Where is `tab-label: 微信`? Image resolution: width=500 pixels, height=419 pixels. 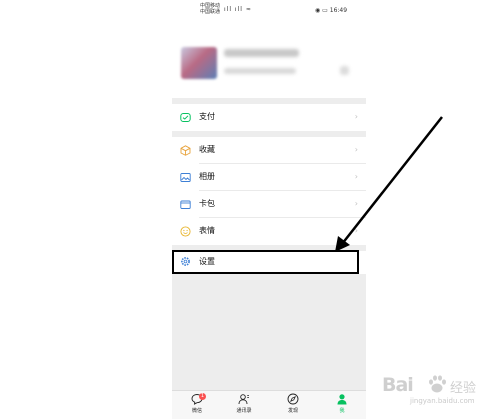
tab-label: 微信 is located at coordinates (196, 411).